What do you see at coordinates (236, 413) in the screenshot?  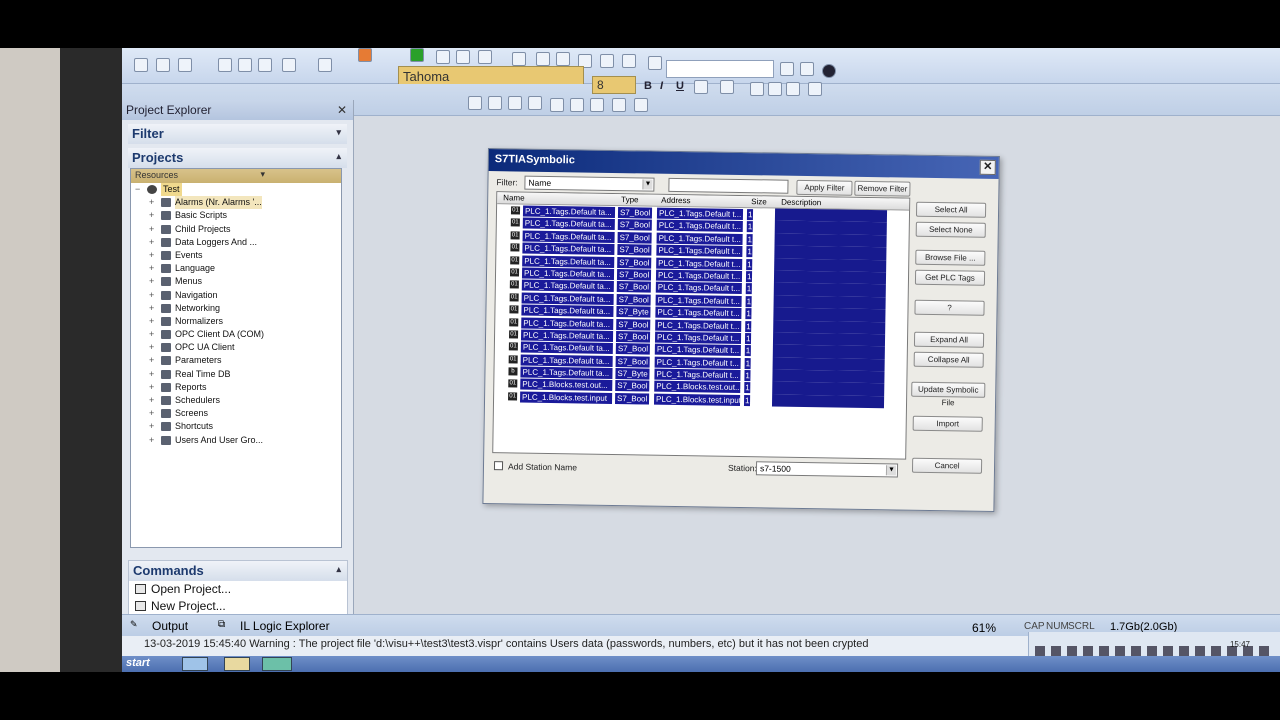 I see `tree-item: + Screens` at bounding box center [236, 413].